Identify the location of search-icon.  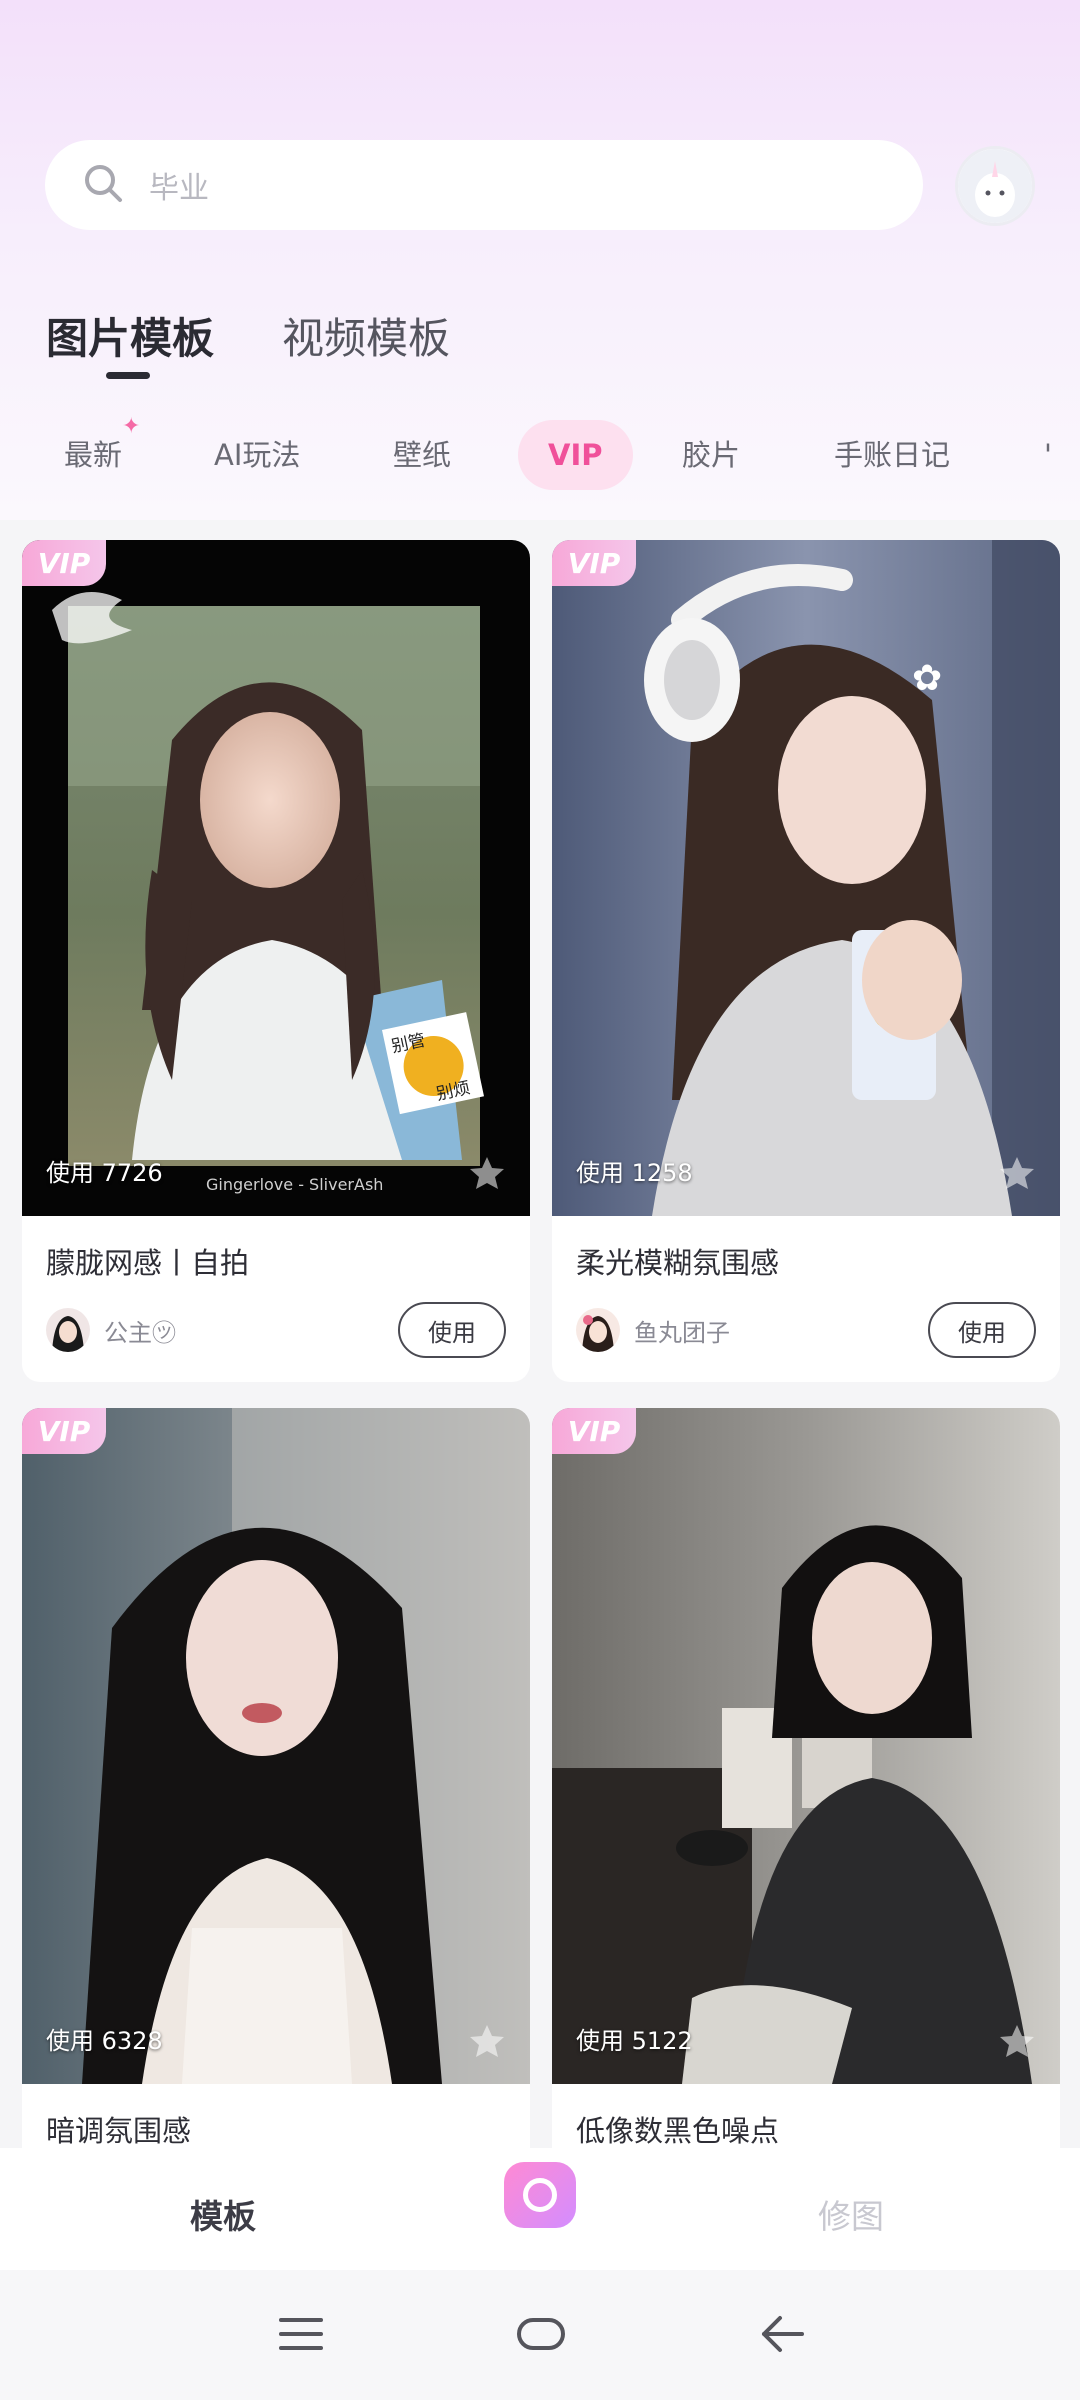
(103, 185).